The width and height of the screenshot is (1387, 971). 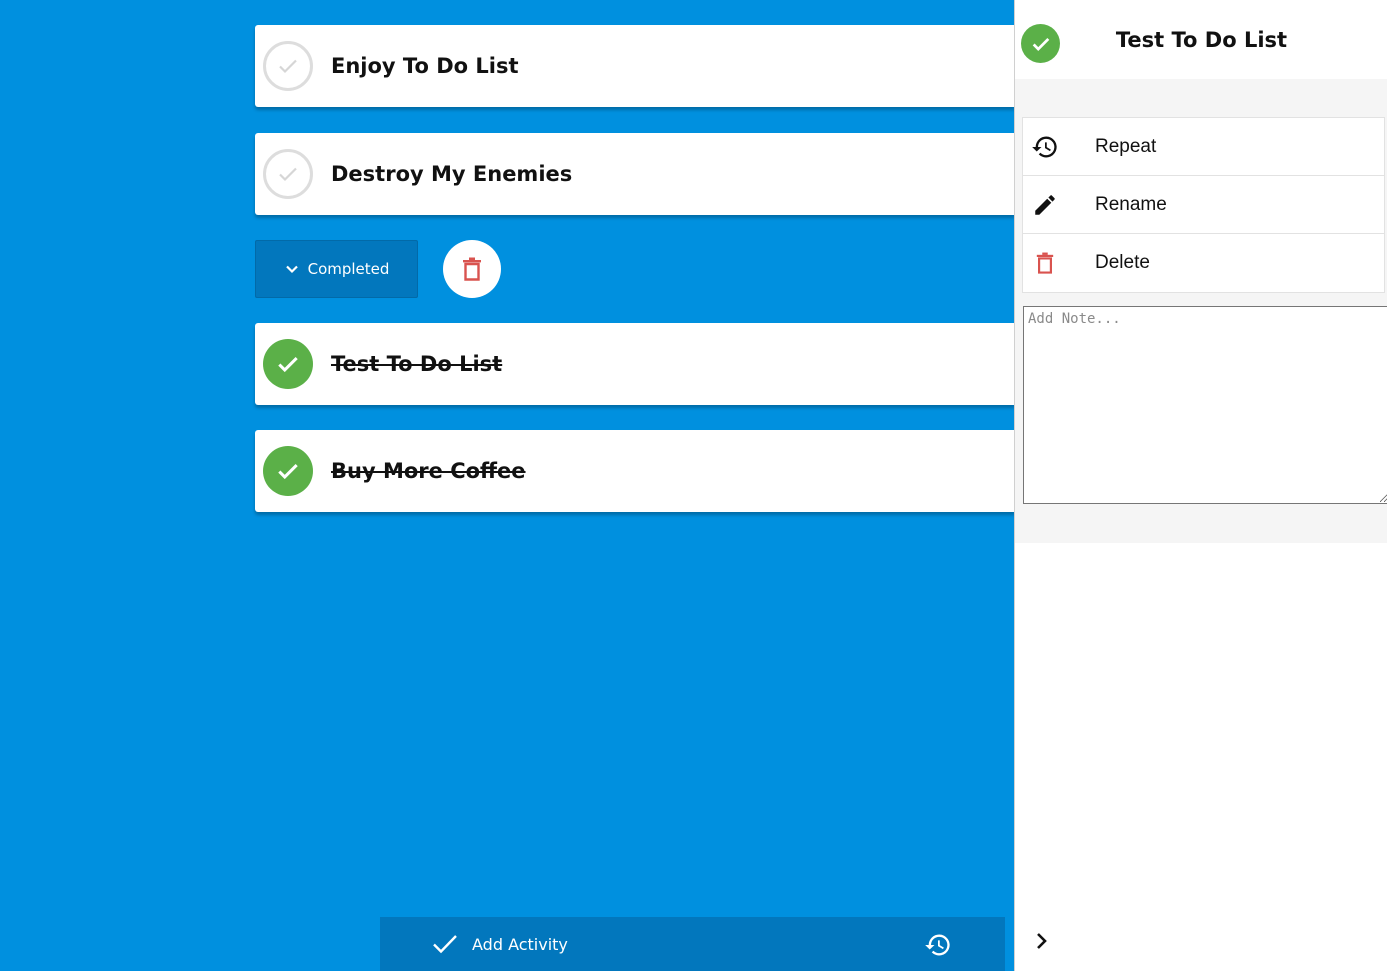 What do you see at coordinates (1131, 204) in the screenshot?
I see `rename-label: Rename` at bounding box center [1131, 204].